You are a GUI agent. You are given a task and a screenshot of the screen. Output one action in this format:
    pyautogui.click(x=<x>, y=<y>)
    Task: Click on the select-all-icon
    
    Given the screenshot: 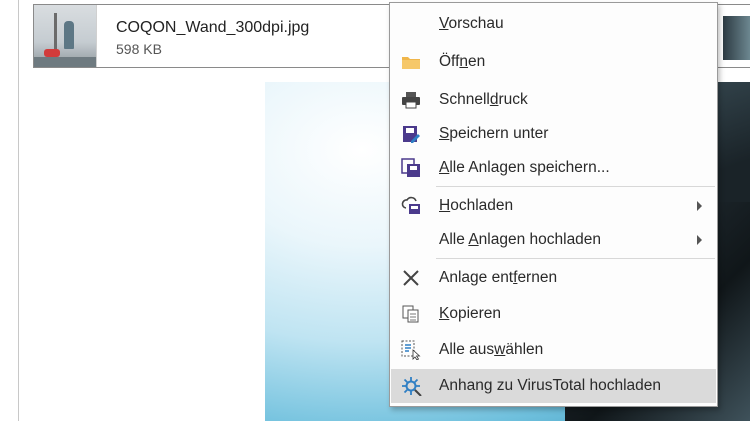 What is the action you would take?
    pyautogui.click(x=411, y=350)
    